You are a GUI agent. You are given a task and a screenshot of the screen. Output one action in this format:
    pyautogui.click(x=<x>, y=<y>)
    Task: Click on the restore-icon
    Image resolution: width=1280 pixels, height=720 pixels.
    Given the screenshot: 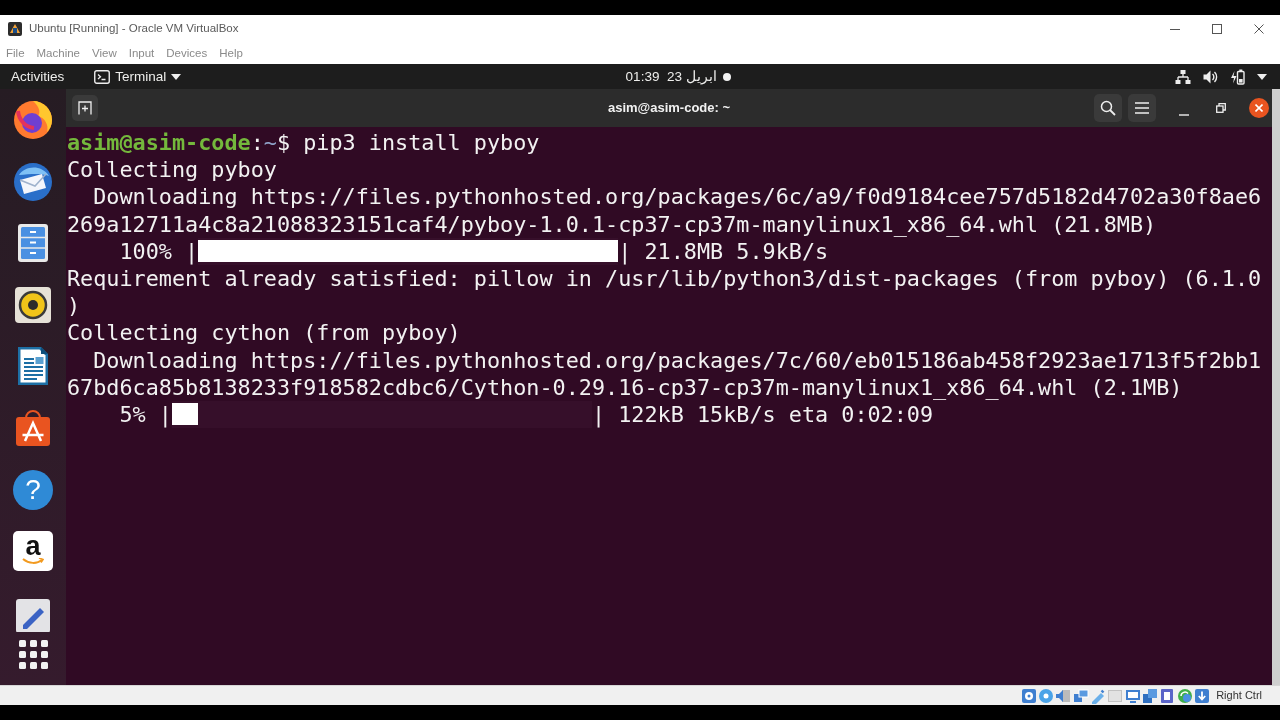 What is the action you would take?
    pyautogui.click(x=1221, y=108)
    